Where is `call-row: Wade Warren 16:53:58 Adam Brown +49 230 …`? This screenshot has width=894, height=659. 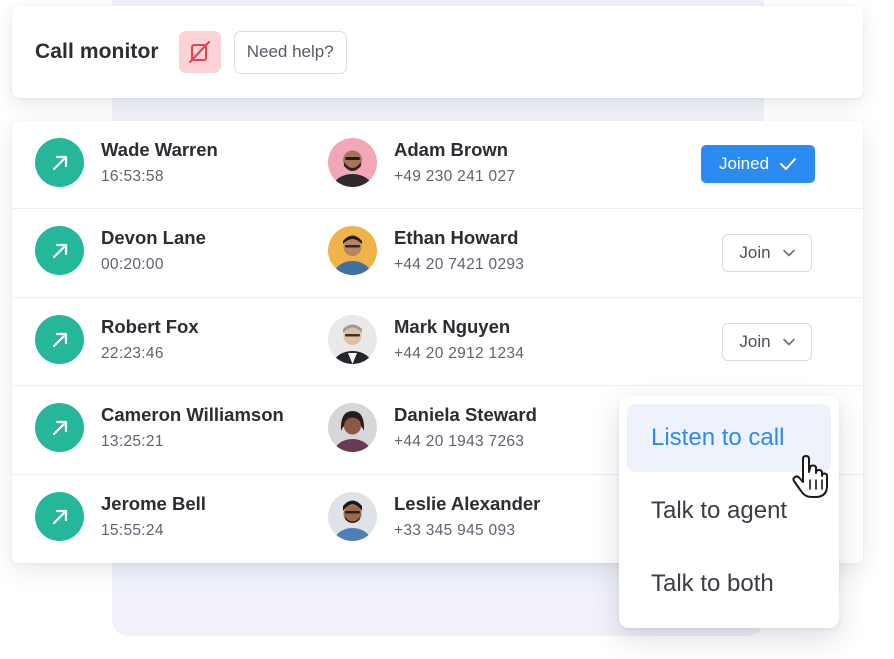
call-row: Wade Warren 16:53:58 Adam Brown +49 230 … is located at coordinates (437, 165).